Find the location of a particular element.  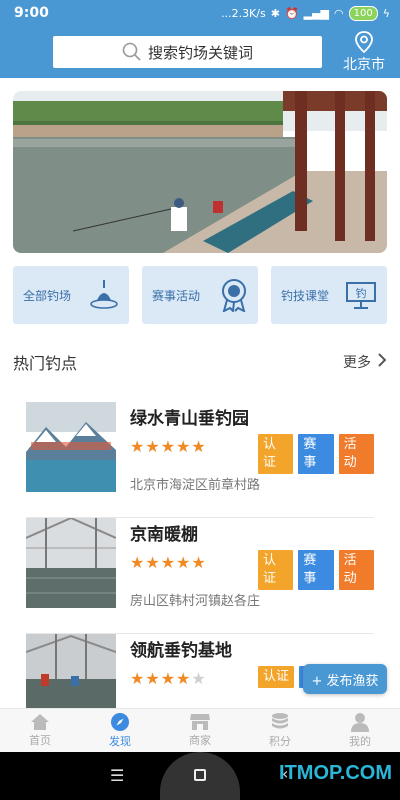

location-pin-icon is located at coordinates (364, 42).